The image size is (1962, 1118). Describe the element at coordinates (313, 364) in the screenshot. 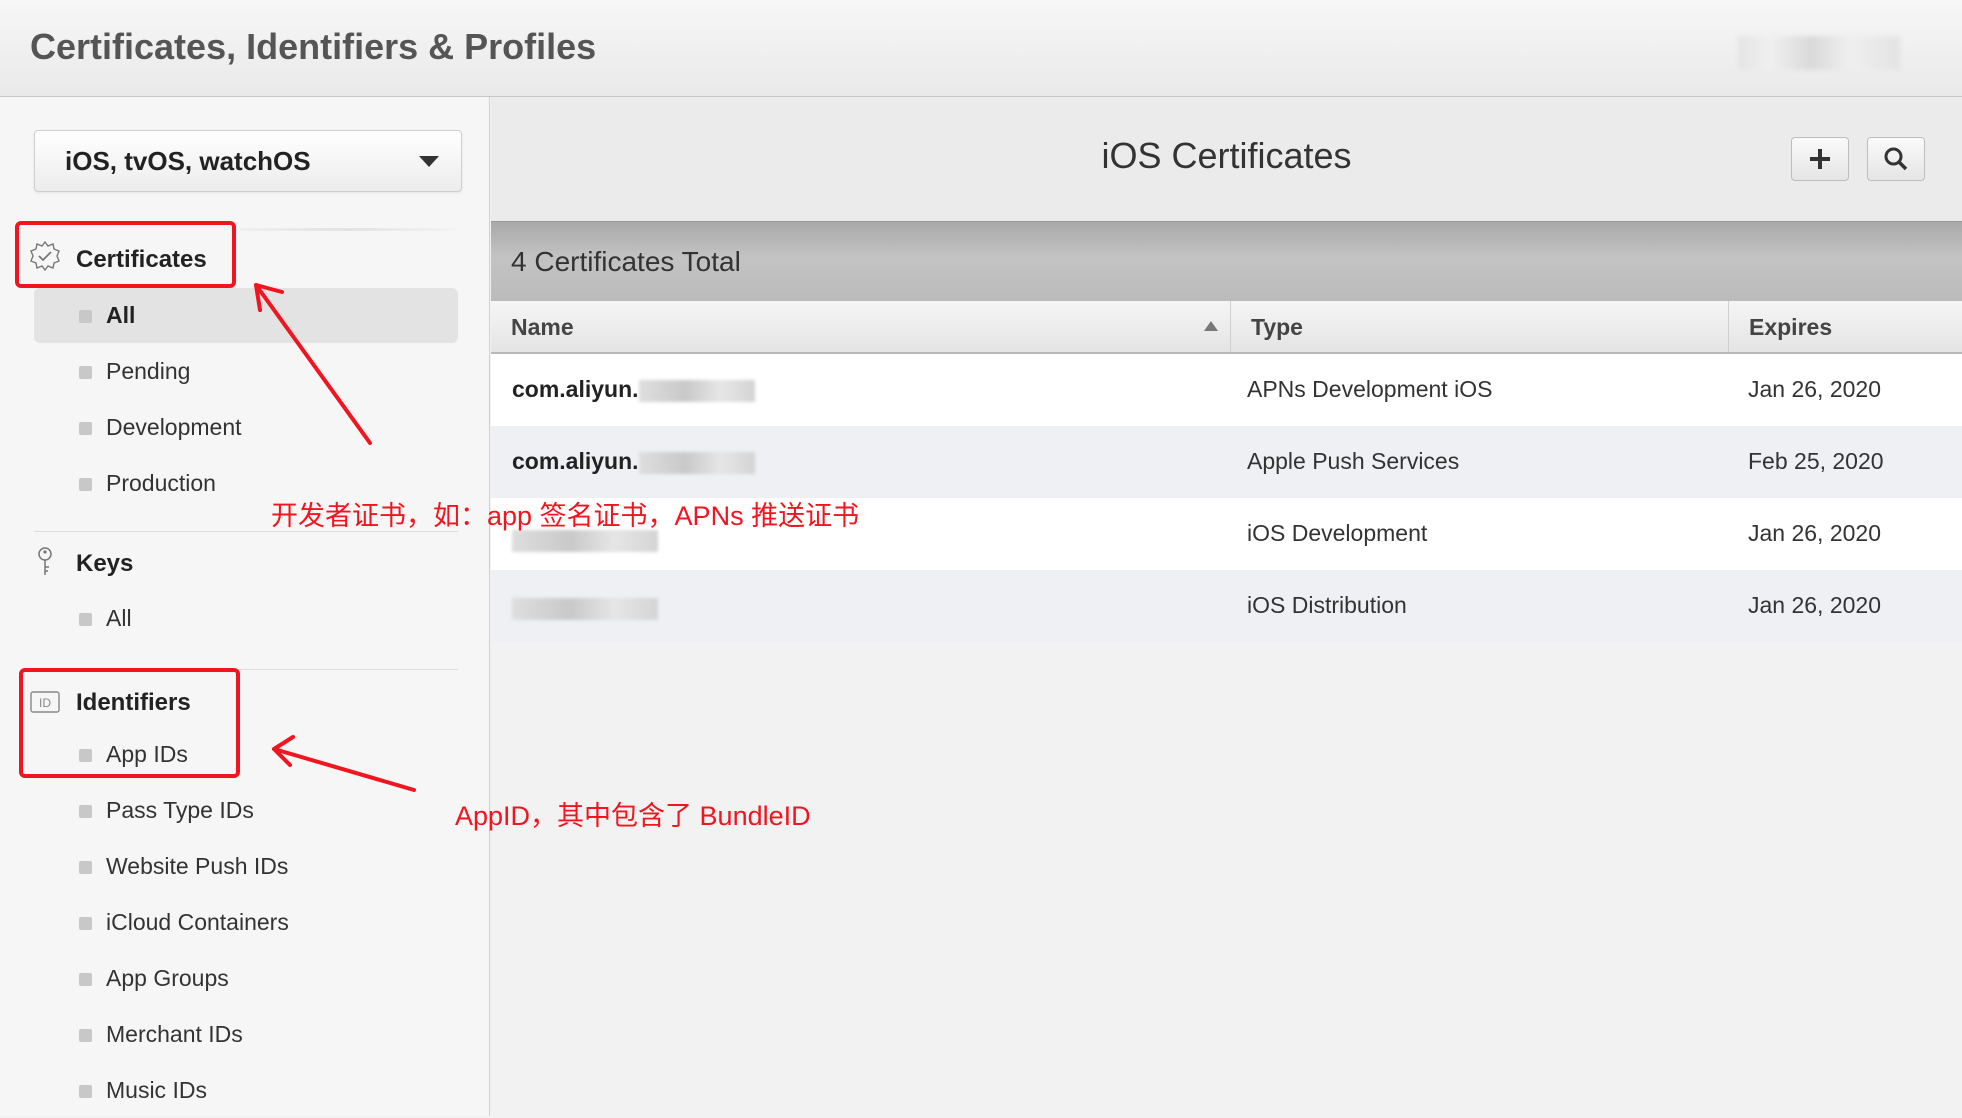

I see `arrow-to-certificates` at that location.